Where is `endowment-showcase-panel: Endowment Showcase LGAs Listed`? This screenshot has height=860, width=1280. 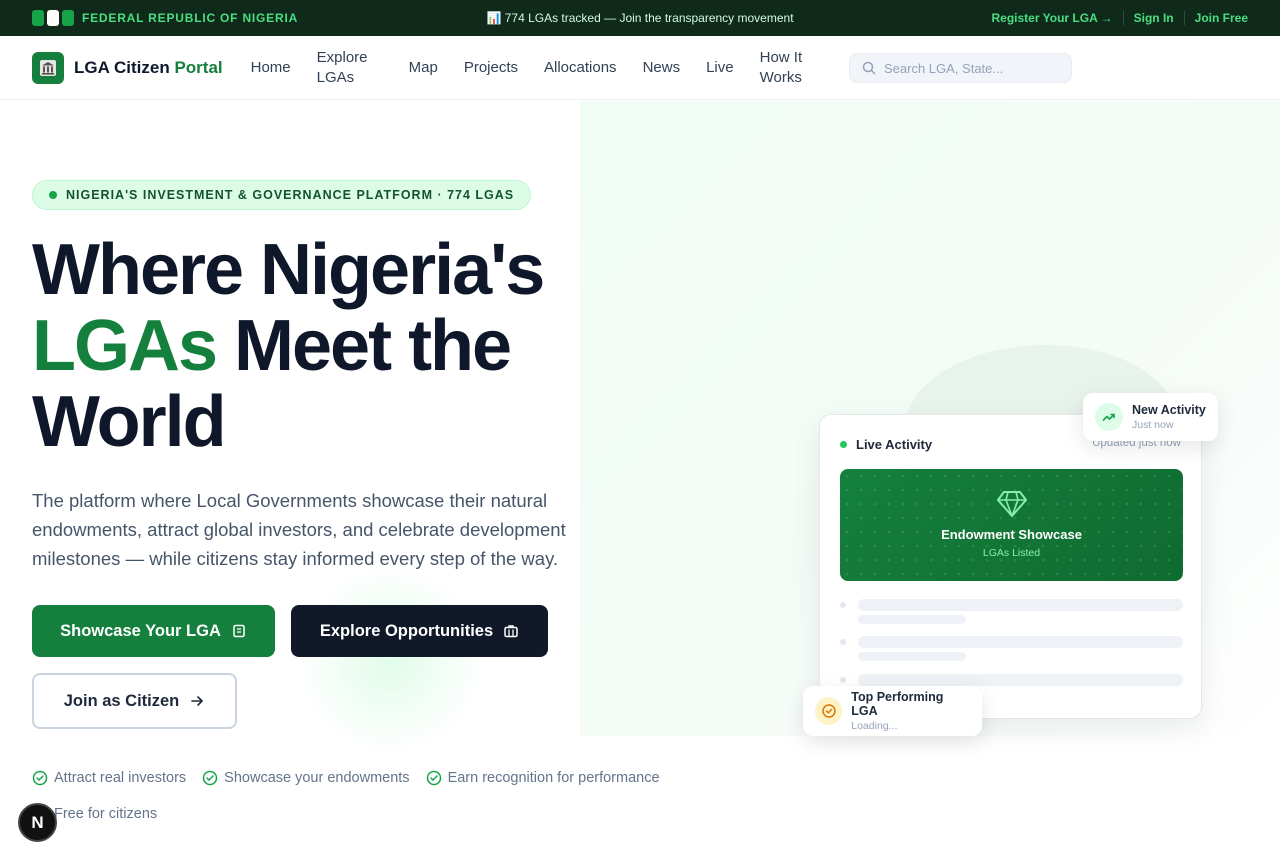
endowment-showcase-panel: Endowment Showcase LGAs Listed is located at coordinates (1011, 525).